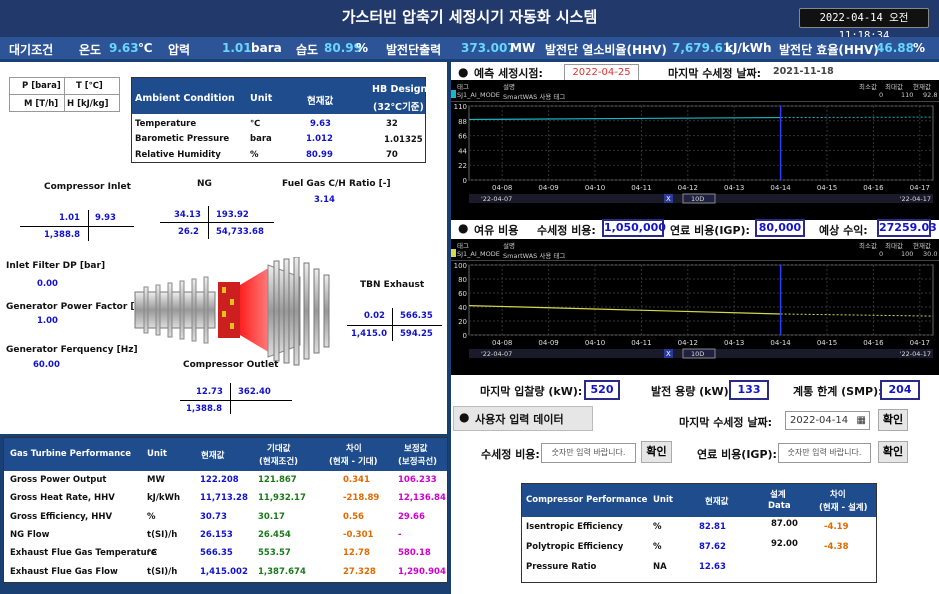 The image size is (939, 594). Describe the element at coordinates (715, 73) in the screenshot. I see `last-wash-label: 마지막 수세정 날짜:` at that location.